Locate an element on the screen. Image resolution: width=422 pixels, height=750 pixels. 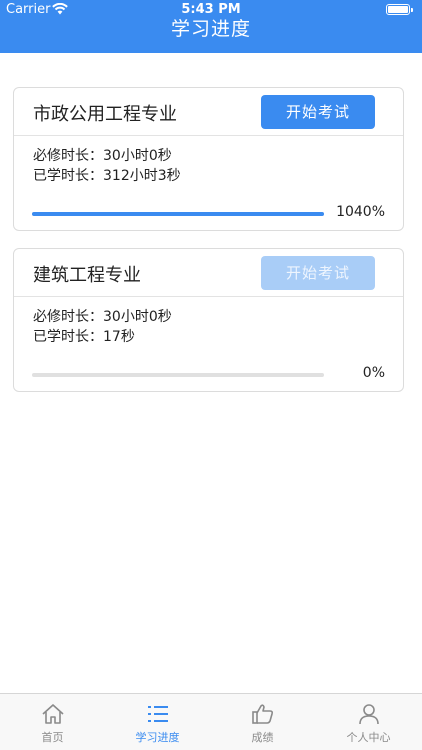
tab-profile: 个人中心 is located at coordinates (368, 722).